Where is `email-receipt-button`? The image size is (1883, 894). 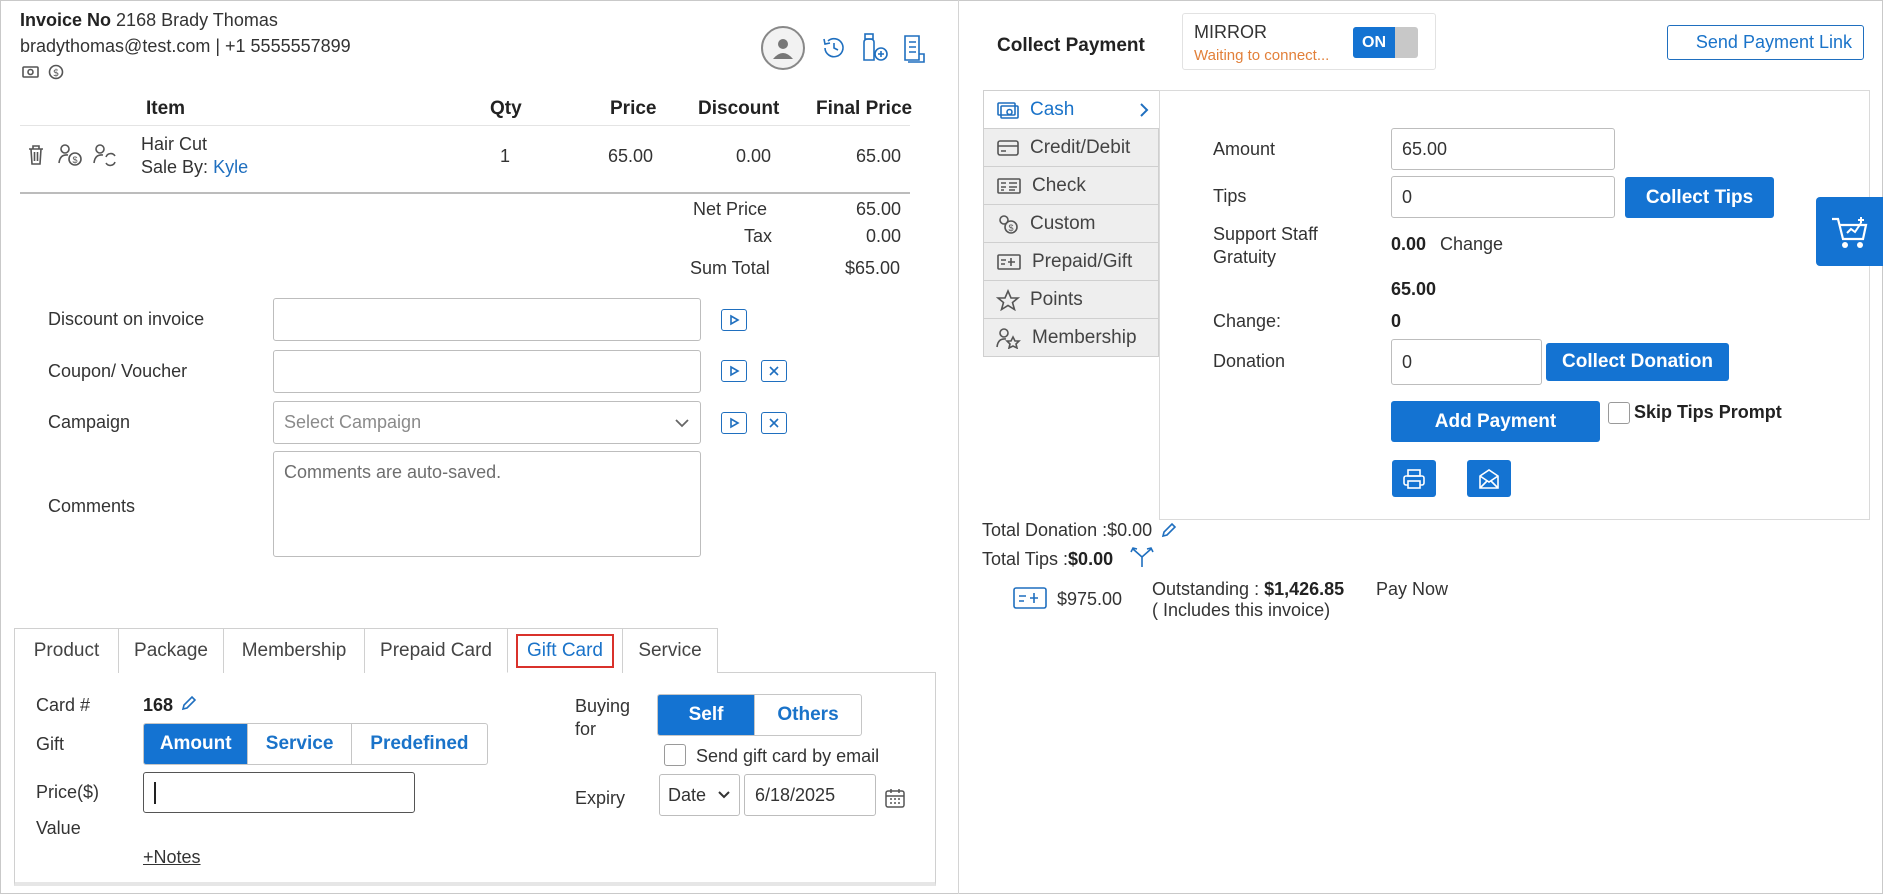
email-receipt-button is located at coordinates (1489, 478).